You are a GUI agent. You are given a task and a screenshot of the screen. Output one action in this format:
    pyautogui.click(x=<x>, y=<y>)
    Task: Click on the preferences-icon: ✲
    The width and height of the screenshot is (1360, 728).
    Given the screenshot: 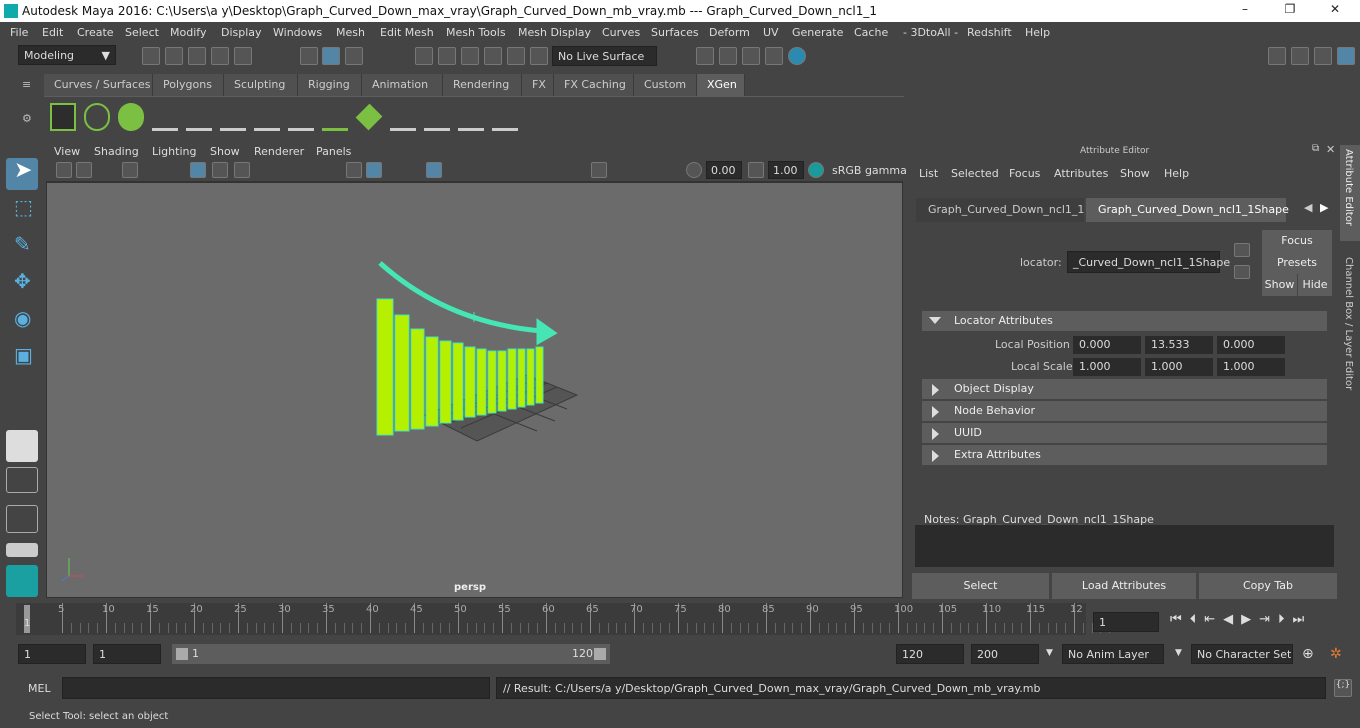 What is the action you would take?
    pyautogui.click(x=1336, y=654)
    